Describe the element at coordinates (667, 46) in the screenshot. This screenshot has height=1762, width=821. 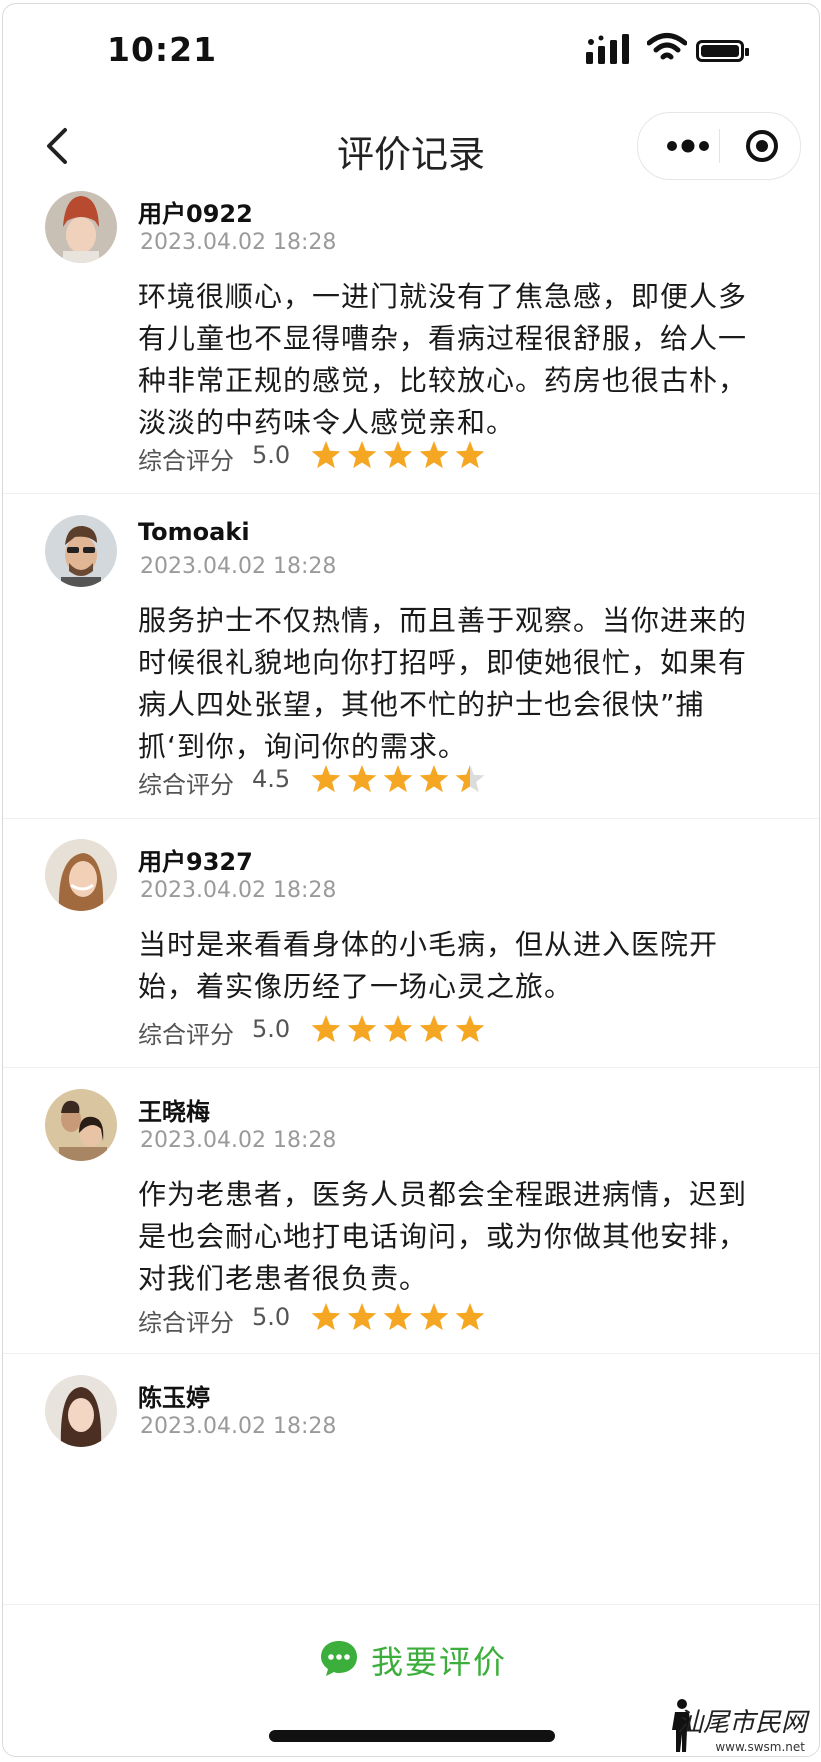
I see `wifi-icon` at that location.